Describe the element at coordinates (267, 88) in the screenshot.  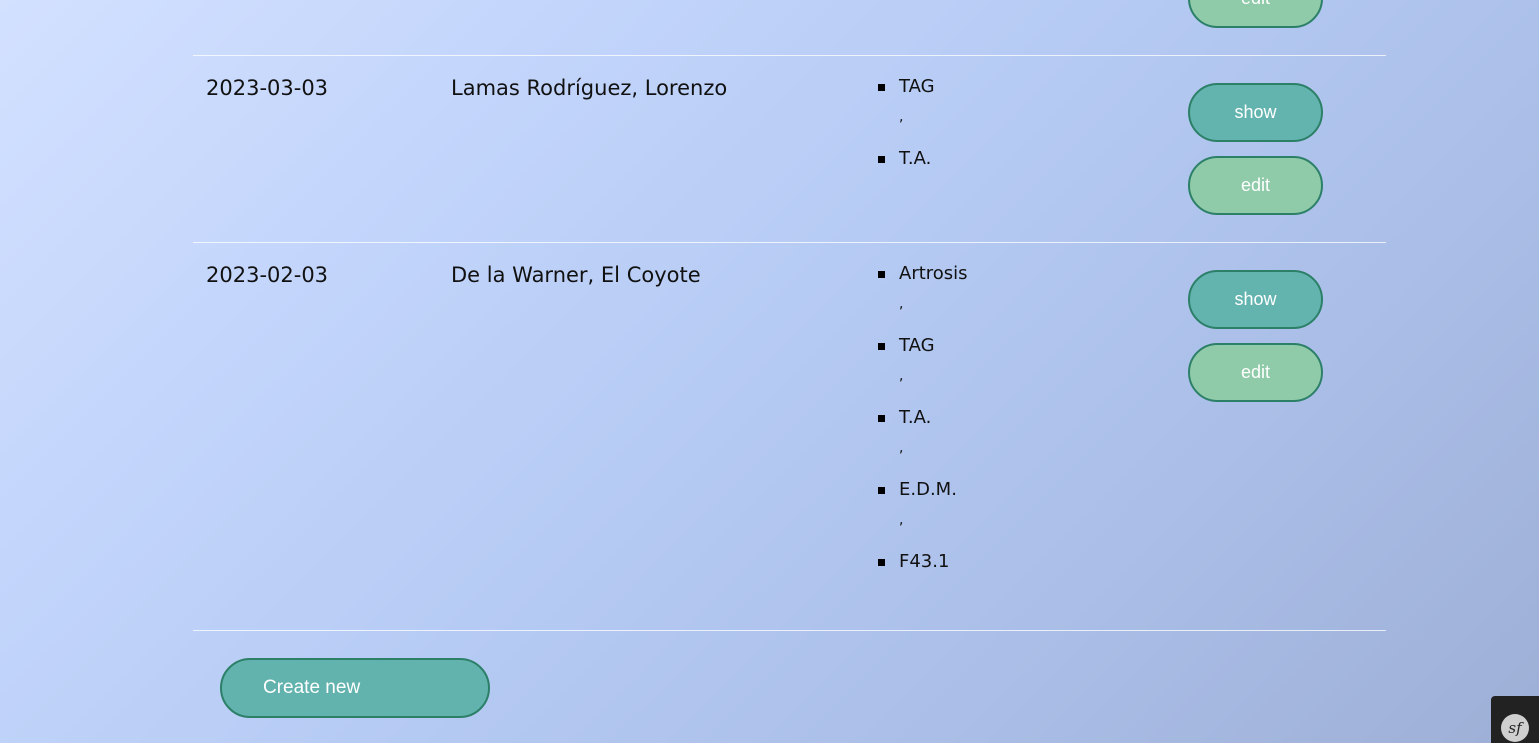
I see `date-cell: 2023-03-03` at that location.